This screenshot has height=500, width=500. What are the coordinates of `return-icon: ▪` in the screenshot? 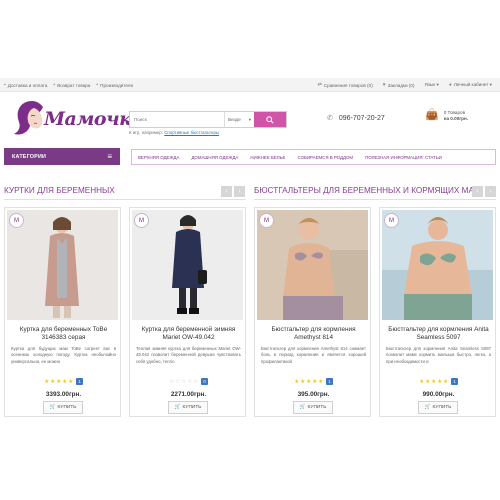 It's located at (54, 85).